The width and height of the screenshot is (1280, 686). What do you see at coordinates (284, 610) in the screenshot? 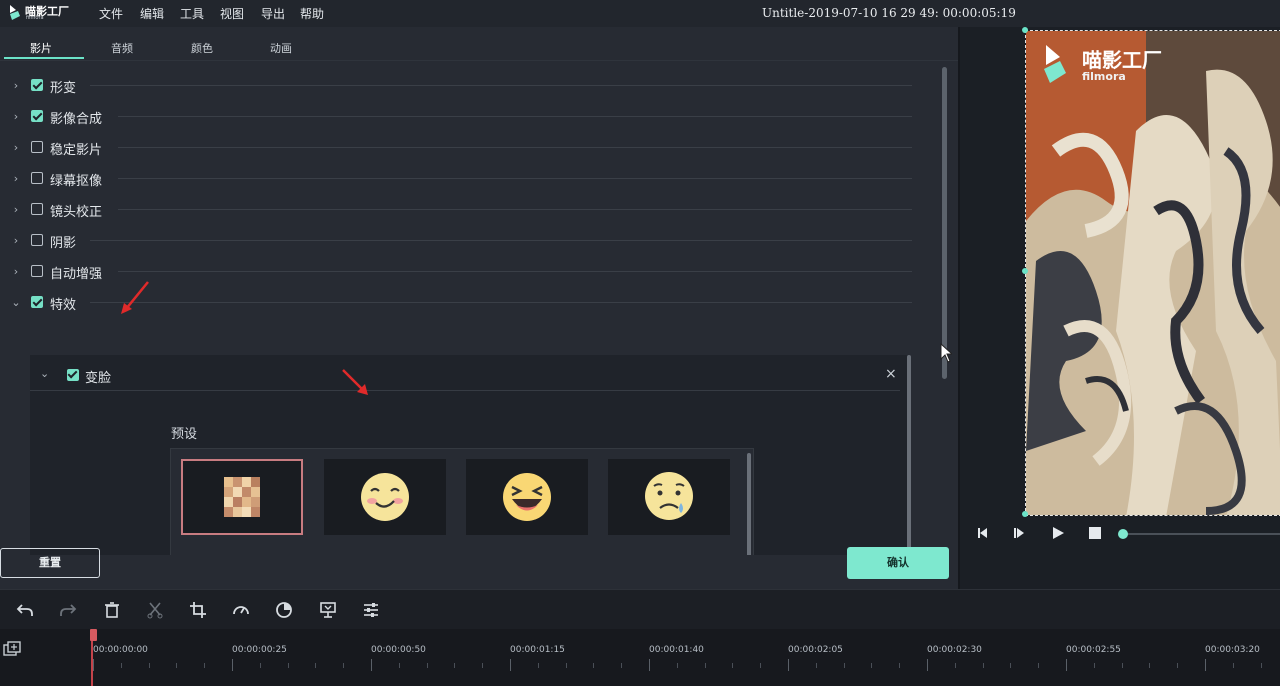
I see `color-icon` at bounding box center [284, 610].